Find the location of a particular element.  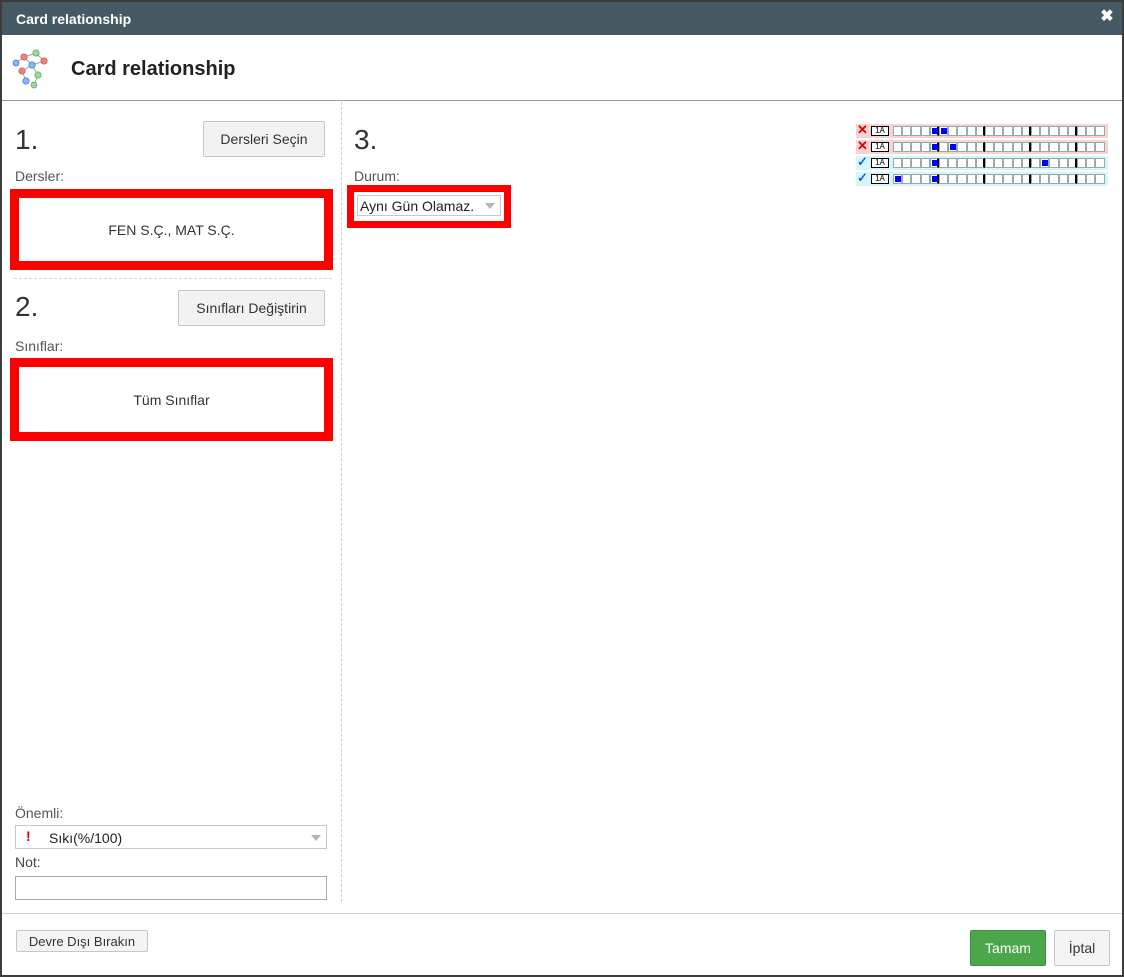

ok-button: Tamam is located at coordinates (1008, 948).